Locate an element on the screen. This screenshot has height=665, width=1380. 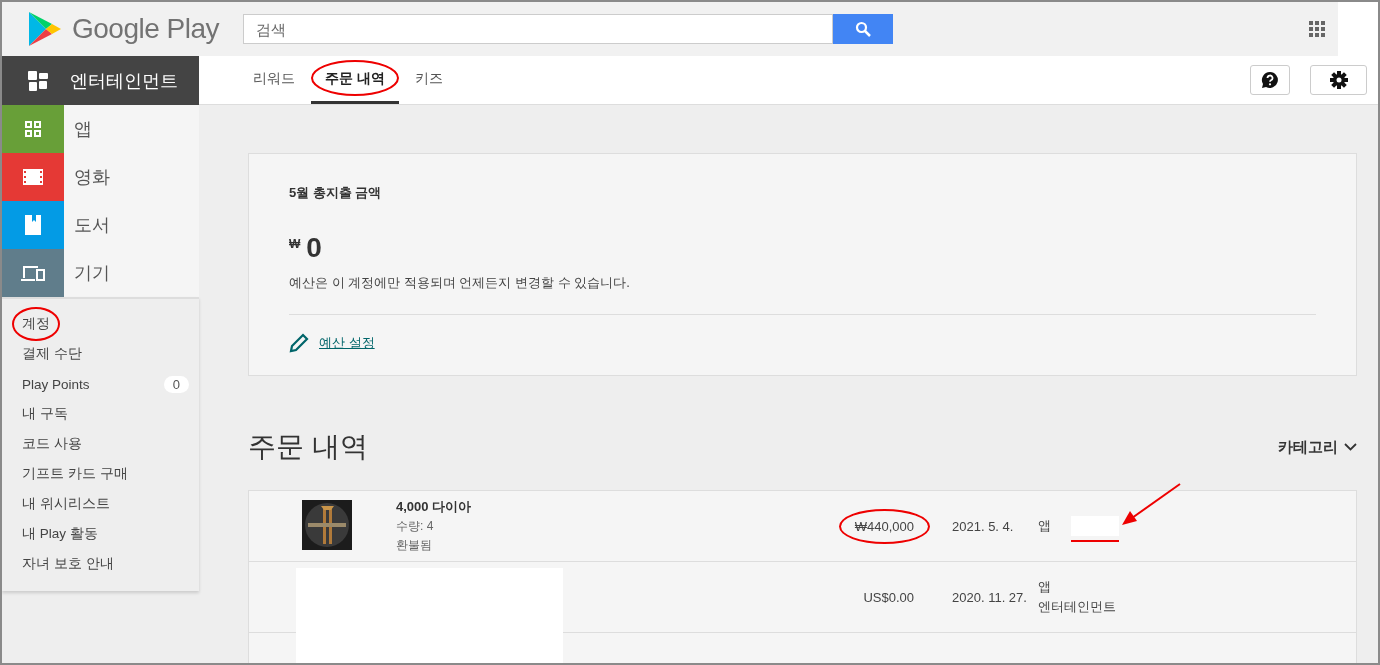
entertainment-icon is located at coordinates (38, 80).